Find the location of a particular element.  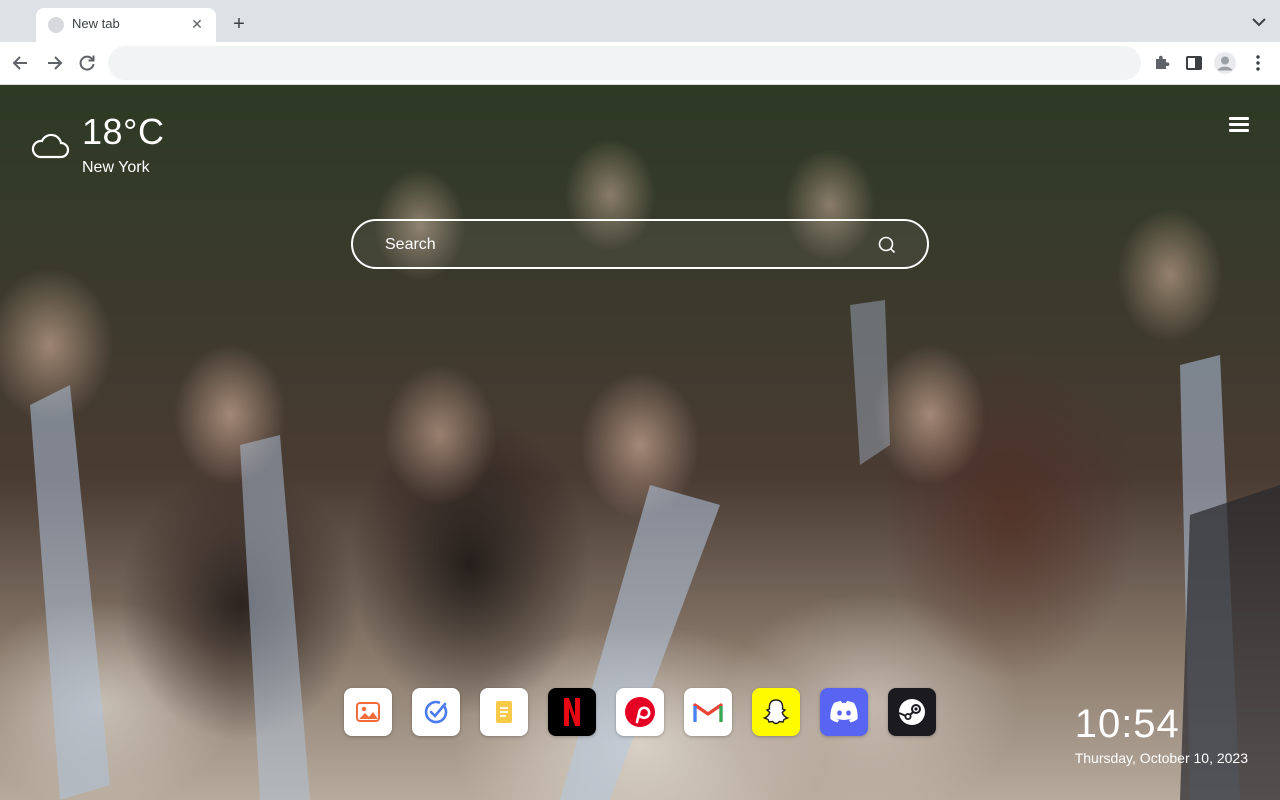

clock-widget: 10:54 Thursday, October 10, 2023 is located at coordinates (1161, 735).